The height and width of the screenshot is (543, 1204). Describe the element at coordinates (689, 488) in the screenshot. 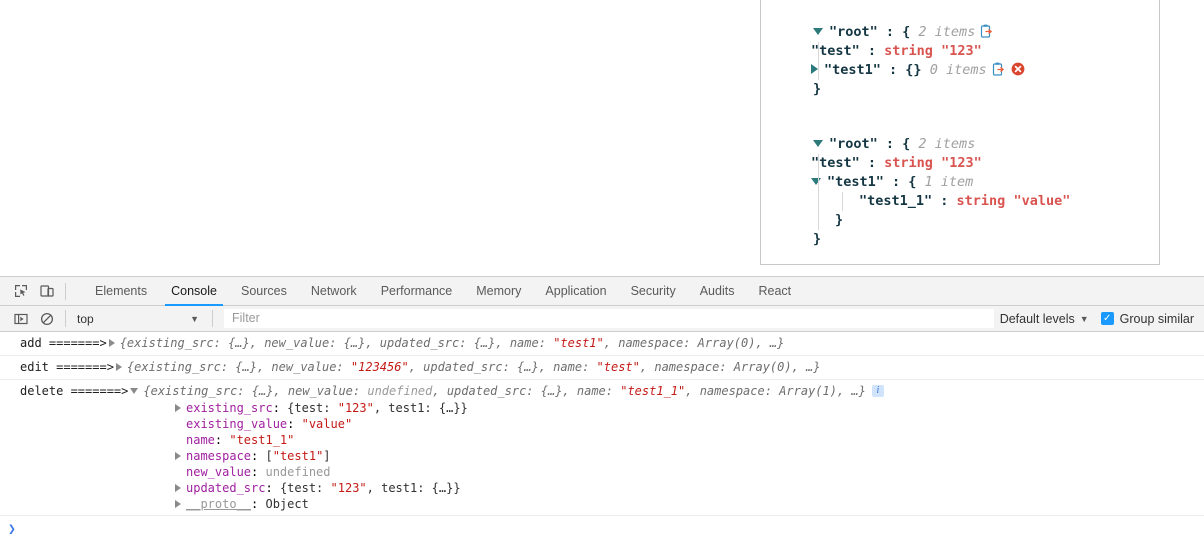

I see `object-property: updated_src: {test: "123", test1: {…}}` at that location.